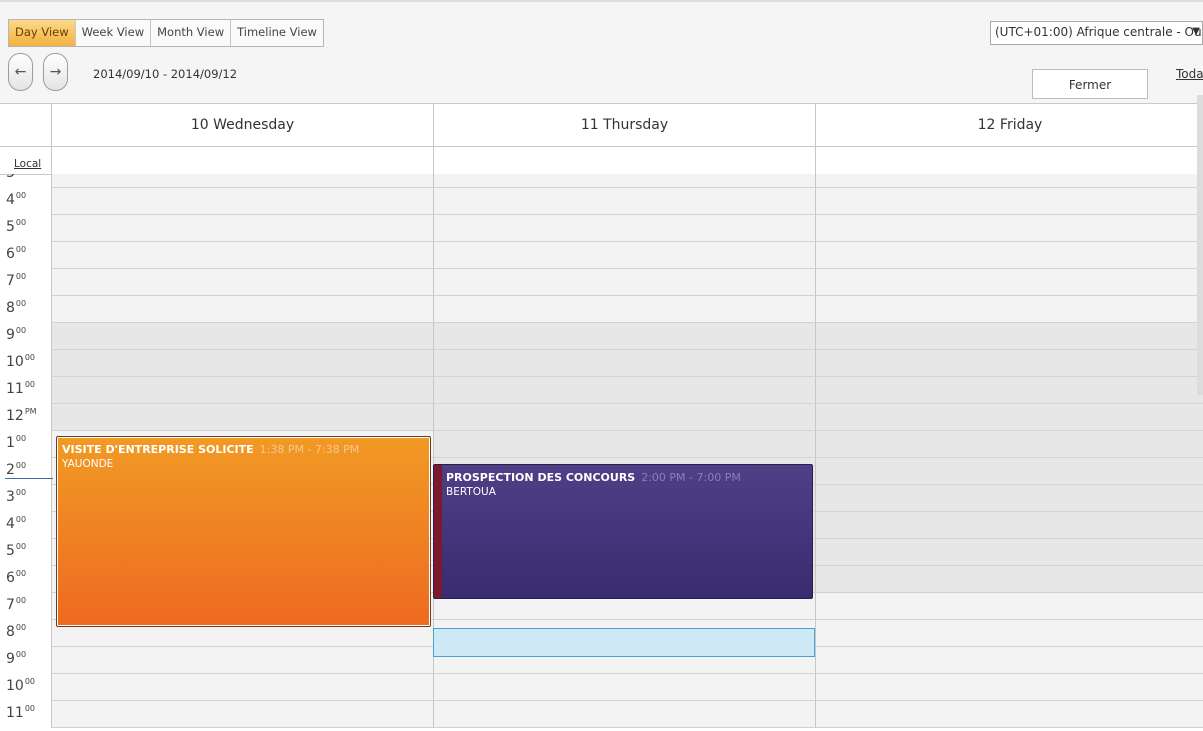 The height and width of the screenshot is (731, 1203). I want to click on hour-label-suffix: PM, so click(30, 411).